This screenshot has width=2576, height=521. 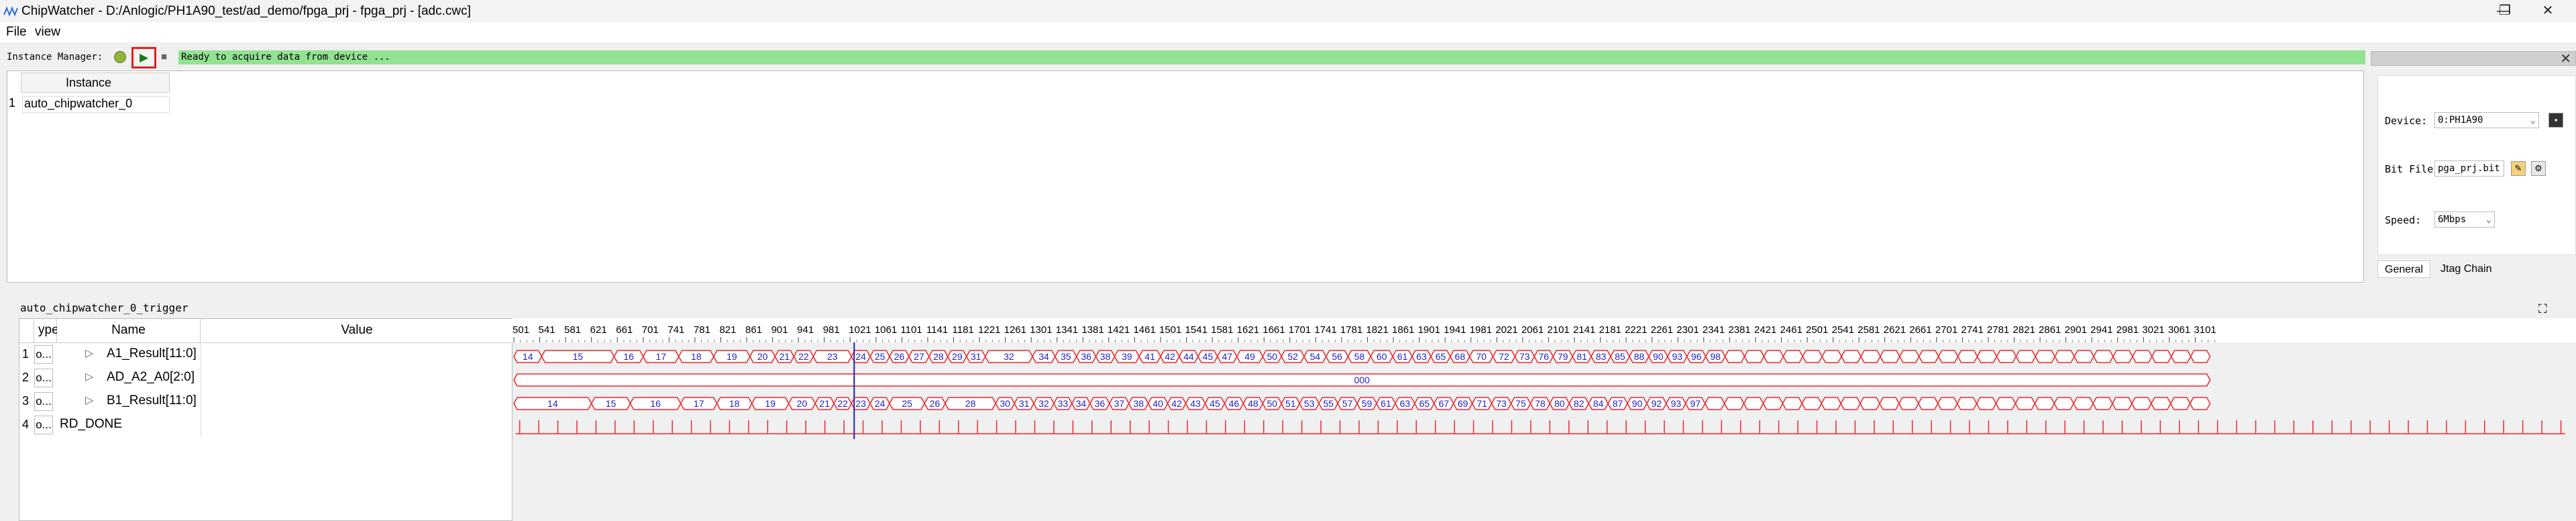 What do you see at coordinates (572, 330) in the screenshot?
I see `ruler-tick-label: 581` at bounding box center [572, 330].